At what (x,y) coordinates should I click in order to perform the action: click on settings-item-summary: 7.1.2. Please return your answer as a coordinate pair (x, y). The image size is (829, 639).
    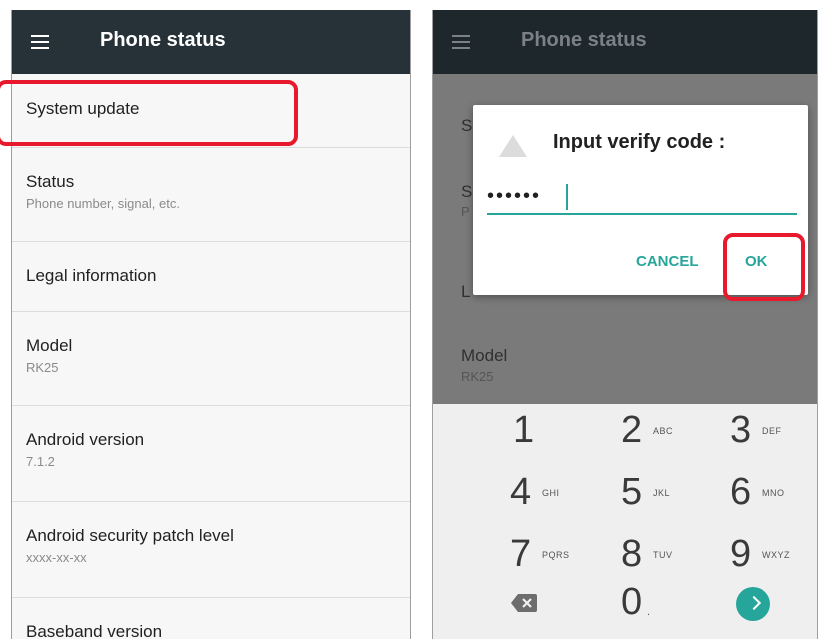
    Looking at the image, I should click on (40, 461).